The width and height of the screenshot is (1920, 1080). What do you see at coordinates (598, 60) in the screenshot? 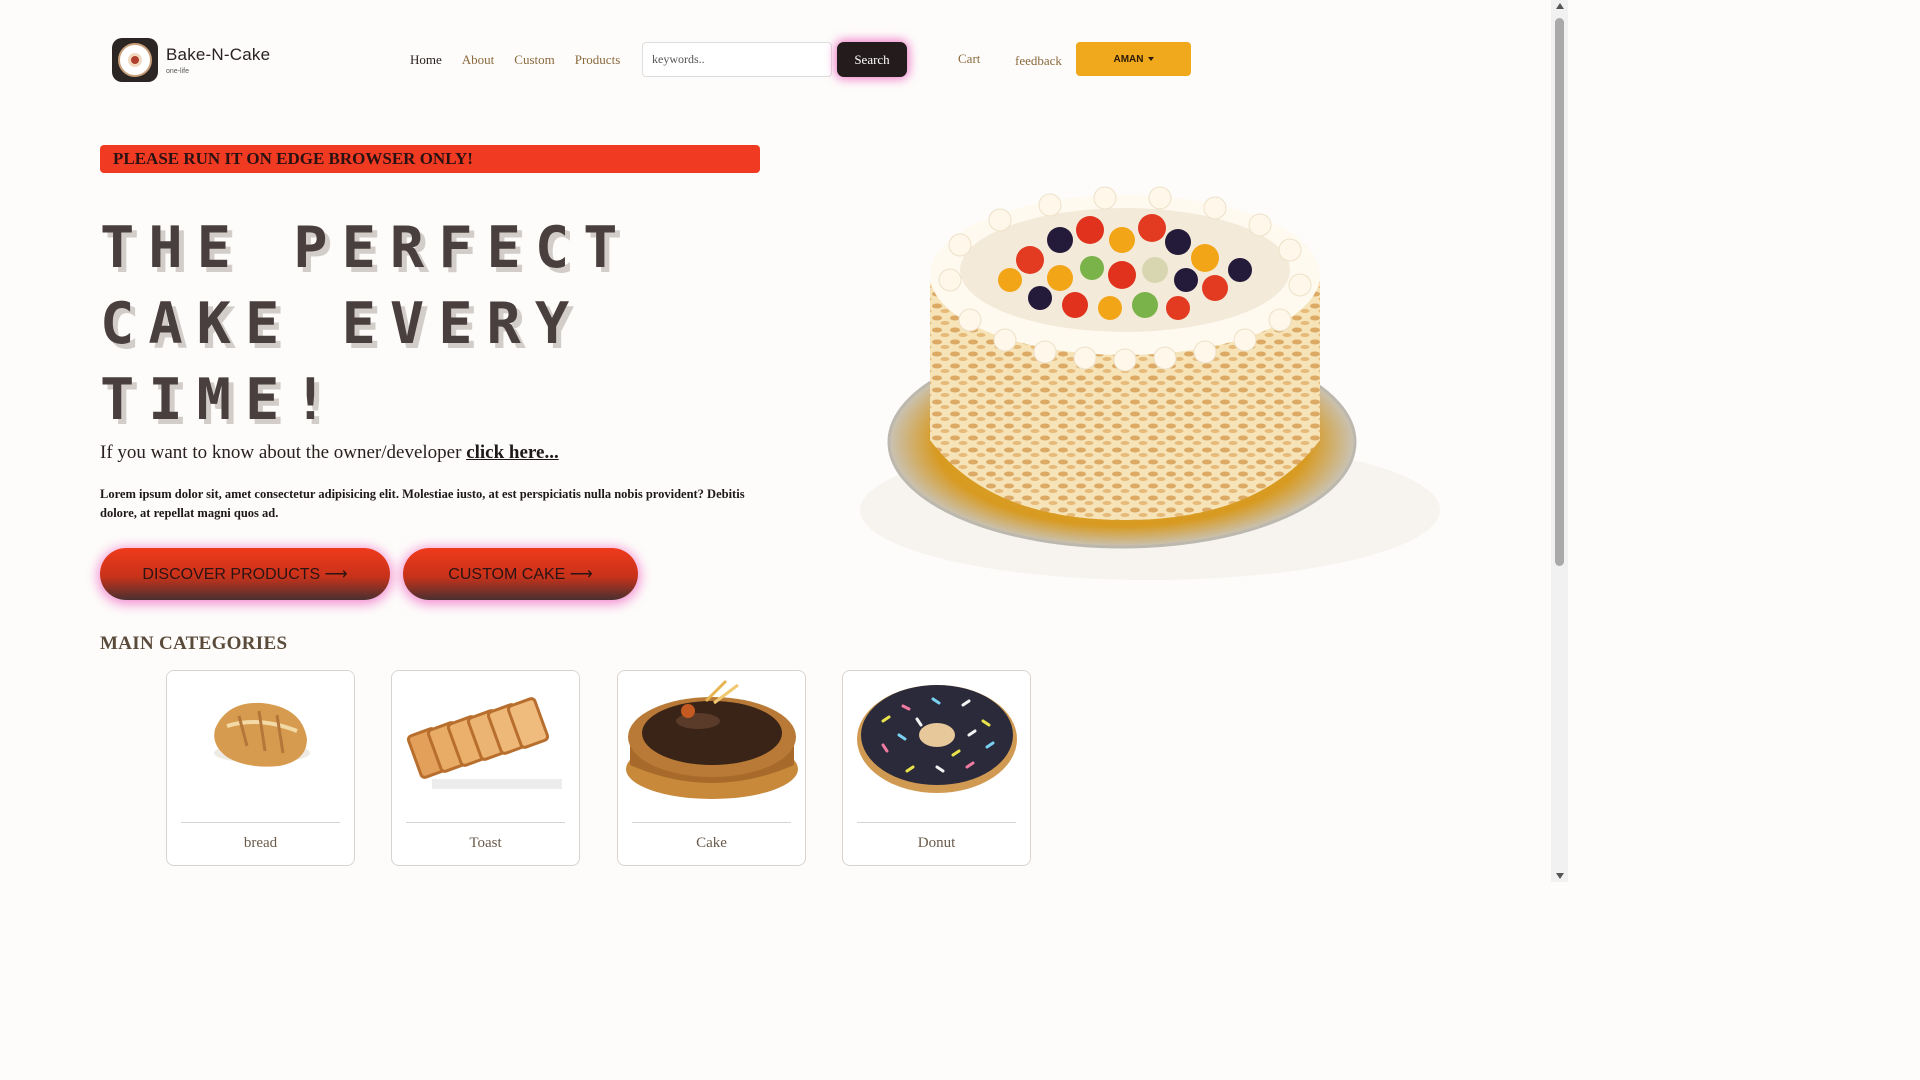
I see `nav-products: Products` at bounding box center [598, 60].